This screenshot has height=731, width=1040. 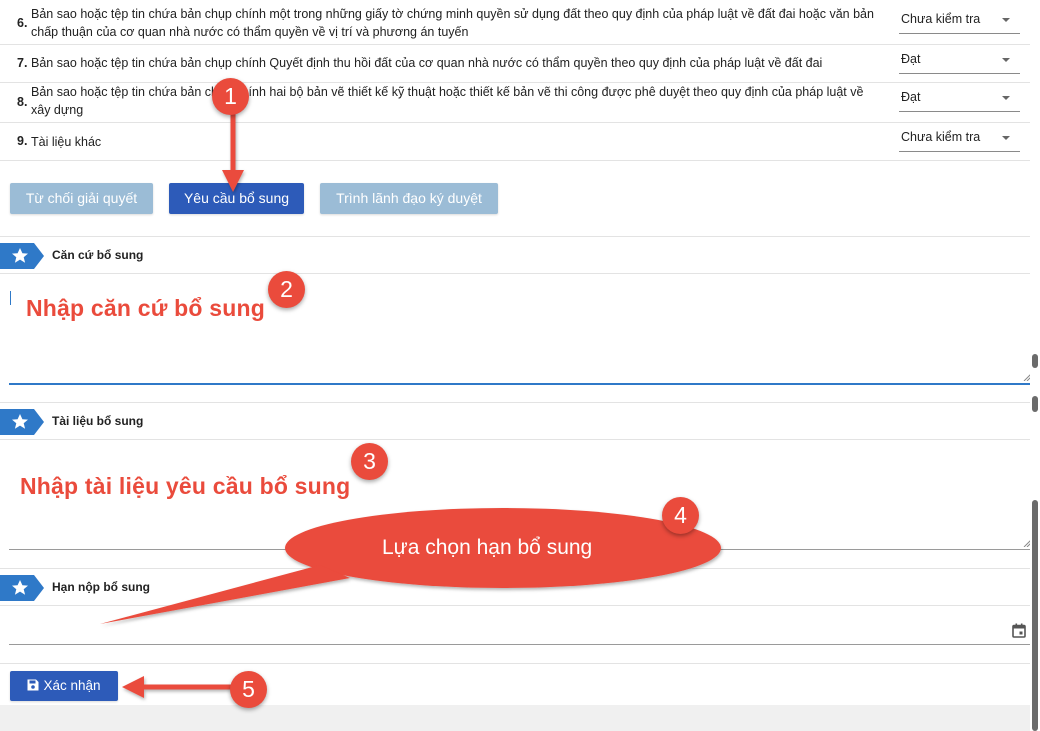 I want to click on hint-deadline: Lựa chọn hạn bổ sung, so click(x=487, y=547).